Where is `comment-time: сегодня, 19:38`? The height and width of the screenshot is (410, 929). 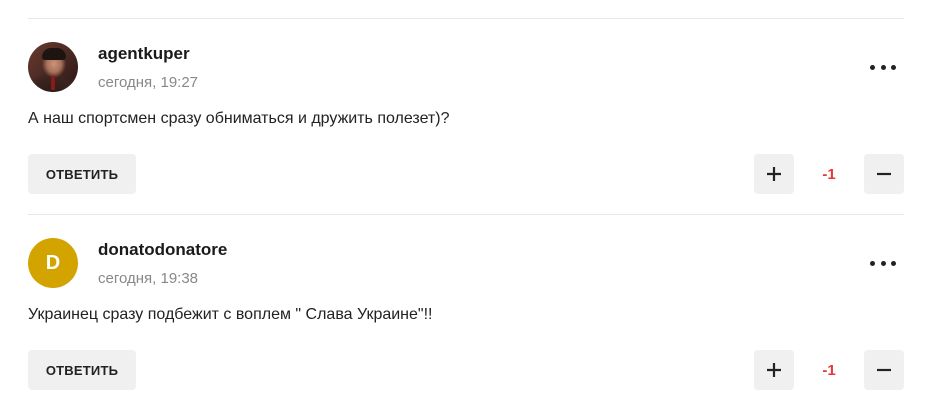 comment-time: сегодня, 19:38 is located at coordinates (148, 278).